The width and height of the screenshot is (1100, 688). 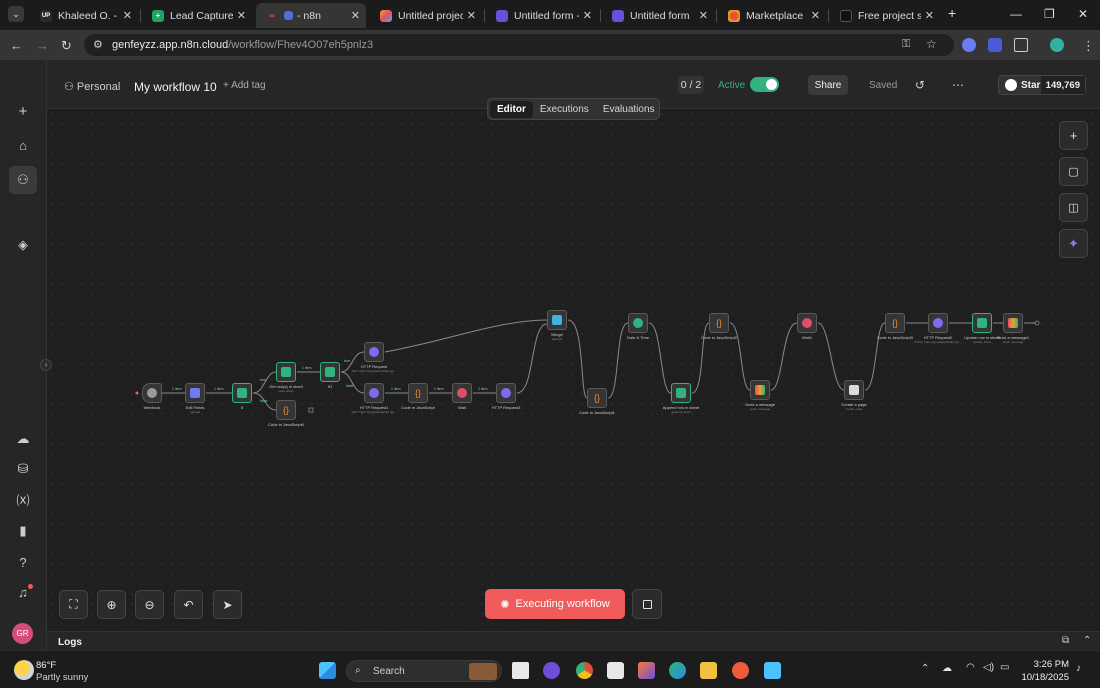 I want to click on popout-icon: ⧉, so click(x=1065, y=640).